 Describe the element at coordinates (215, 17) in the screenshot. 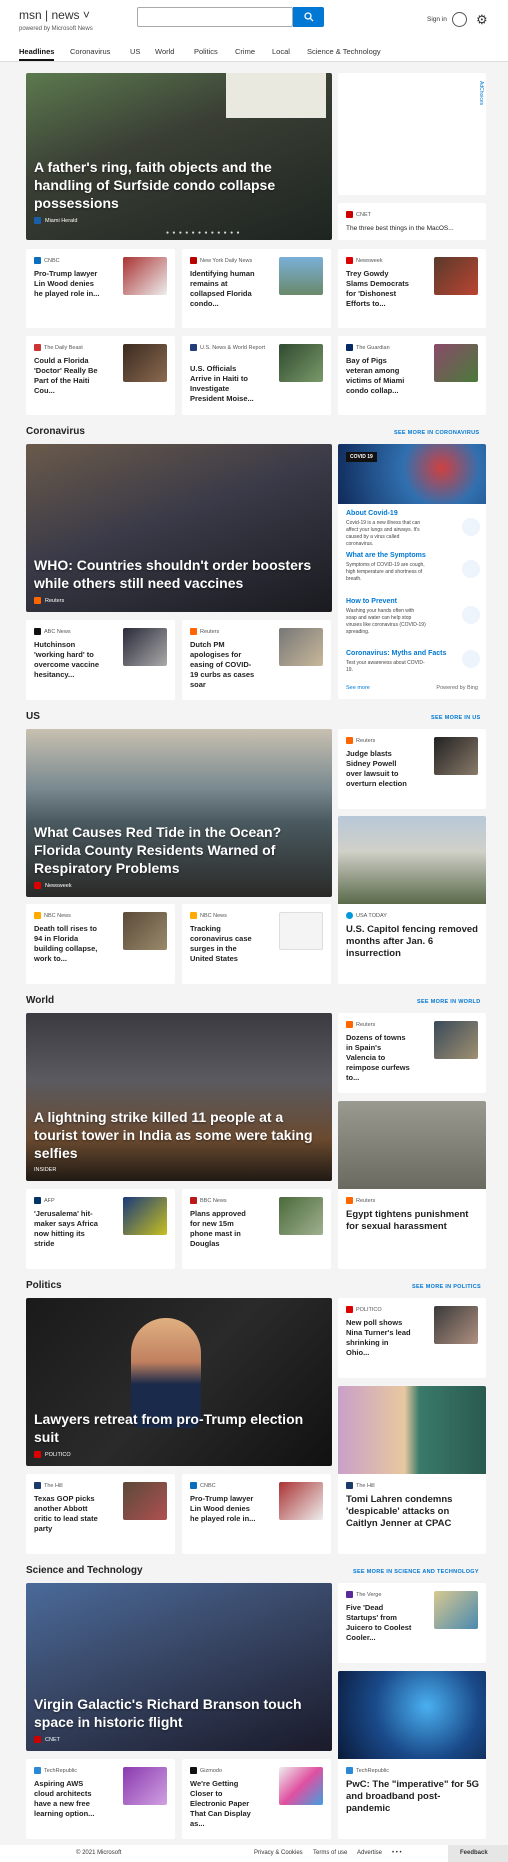

I see `search-input` at that location.